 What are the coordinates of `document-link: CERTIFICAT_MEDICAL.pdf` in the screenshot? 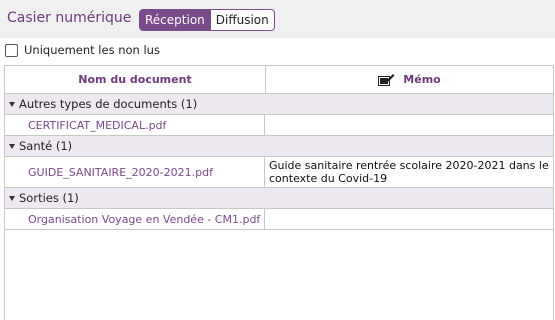 It's located at (135, 125).